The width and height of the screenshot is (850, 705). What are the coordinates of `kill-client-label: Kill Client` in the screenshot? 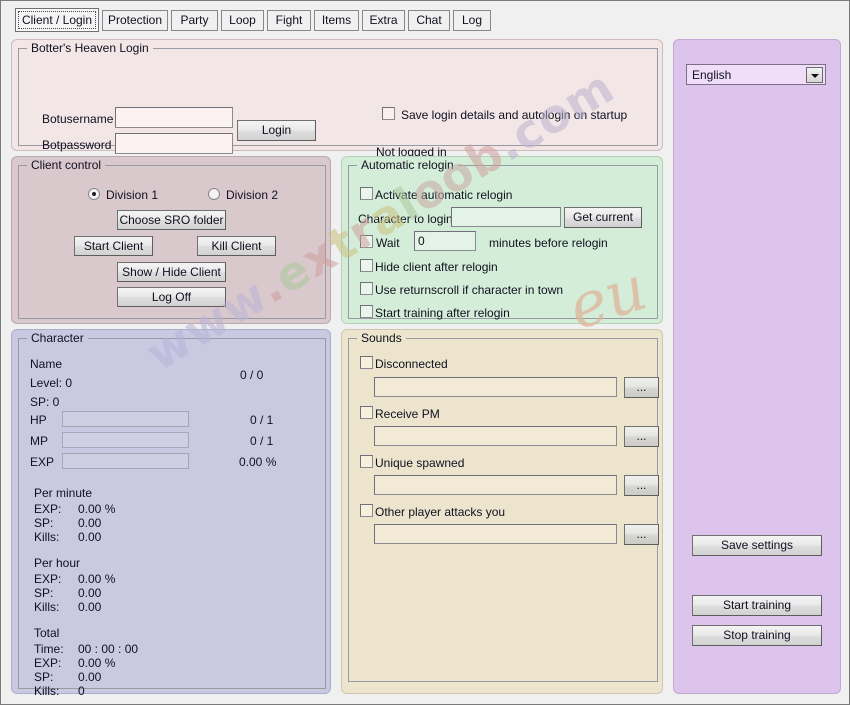 It's located at (236, 246).